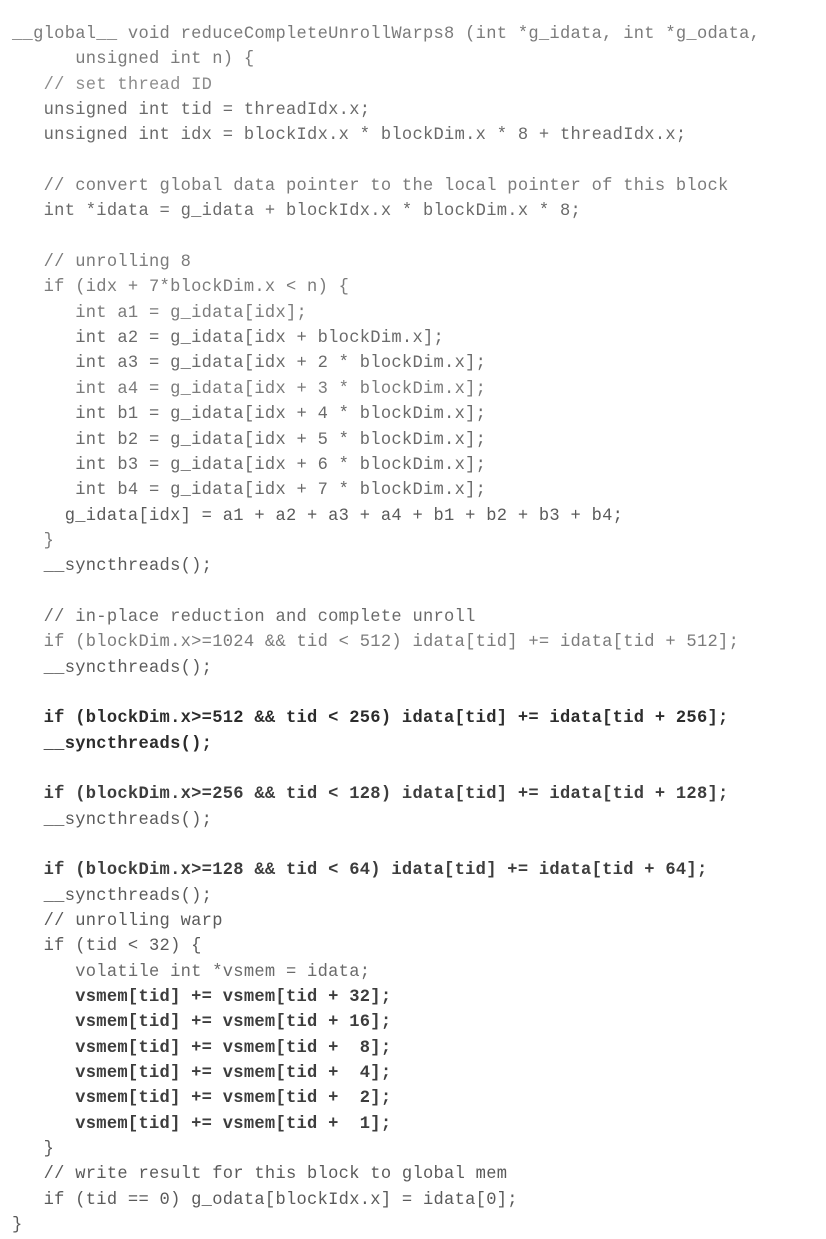 The width and height of the screenshot is (826, 1239). Describe the element at coordinates (160, 313) in the screenshot. I see `code-line: int a1 = g_idata[idx];` at that location.